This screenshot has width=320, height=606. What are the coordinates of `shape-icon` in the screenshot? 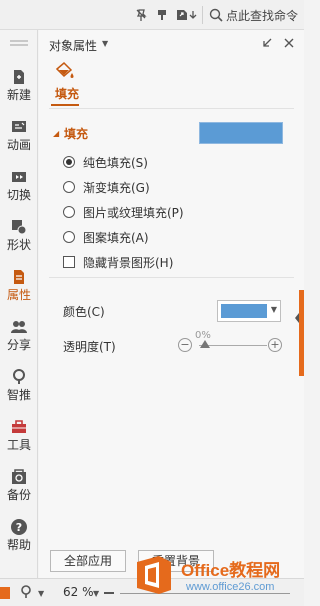 It's located at (19, 227).